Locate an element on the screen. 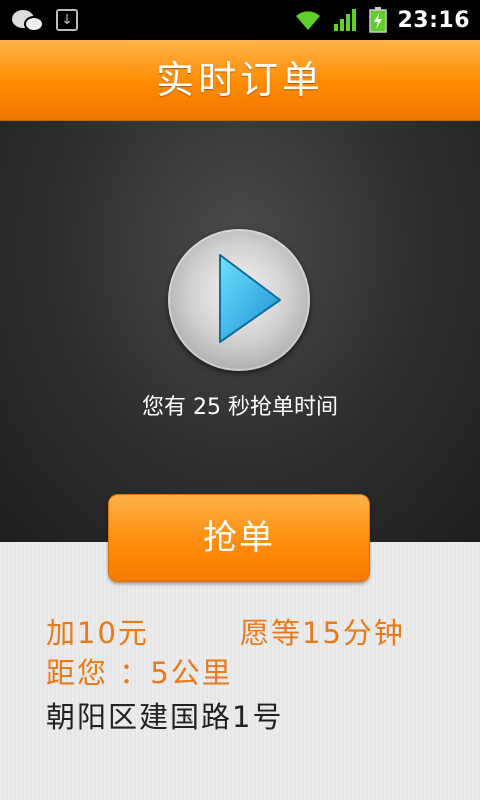 Image resolution: width=480 pixels, height=800 pixels. bonus-text: 加10元 is located at coordinates (97, 633).